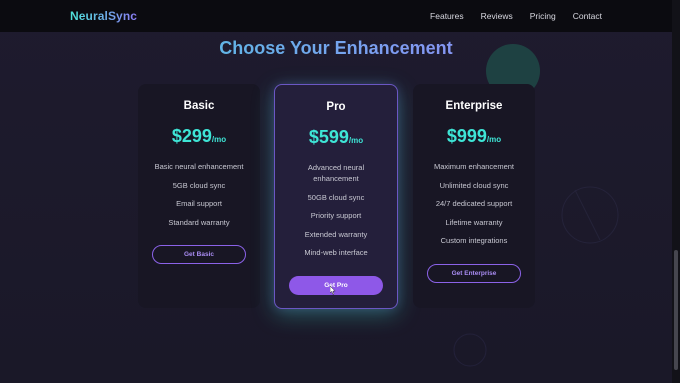  I want to click on feature-item: Unlimited cloud sync, so click(474, 185).